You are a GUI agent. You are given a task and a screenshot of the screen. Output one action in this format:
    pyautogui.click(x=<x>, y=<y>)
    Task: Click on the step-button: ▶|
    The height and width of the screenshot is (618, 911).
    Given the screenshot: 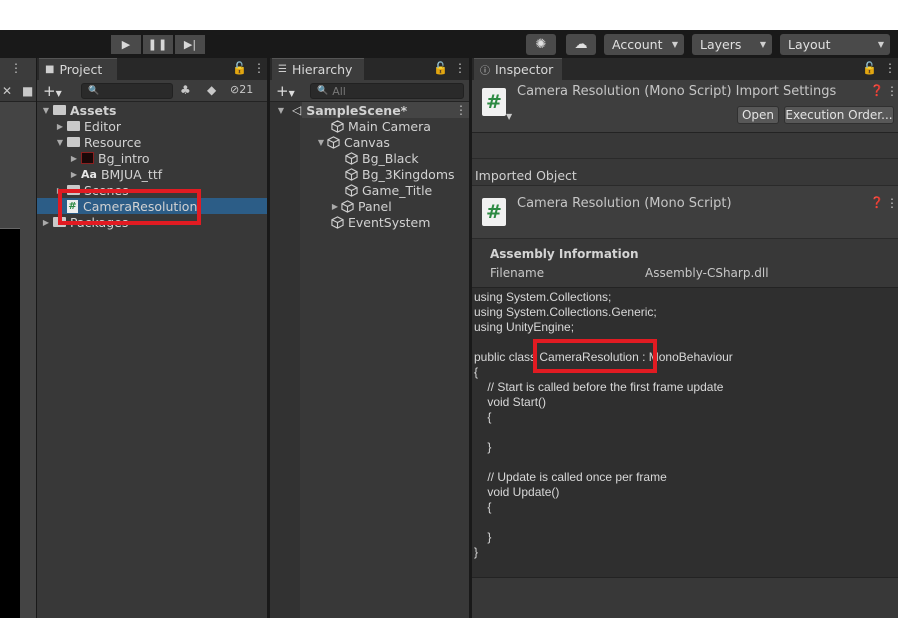 What is the action you would take?
    pyautogui.click(x=190, y=44)
    